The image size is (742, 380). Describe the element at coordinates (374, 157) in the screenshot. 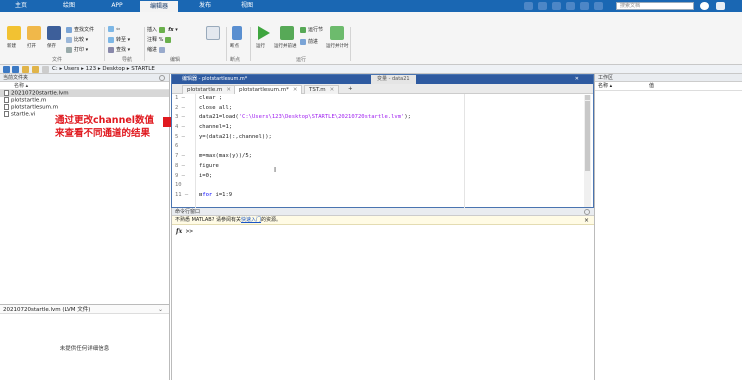

I see `code-line: 7 — m=max(max(y))/5;` at that location.